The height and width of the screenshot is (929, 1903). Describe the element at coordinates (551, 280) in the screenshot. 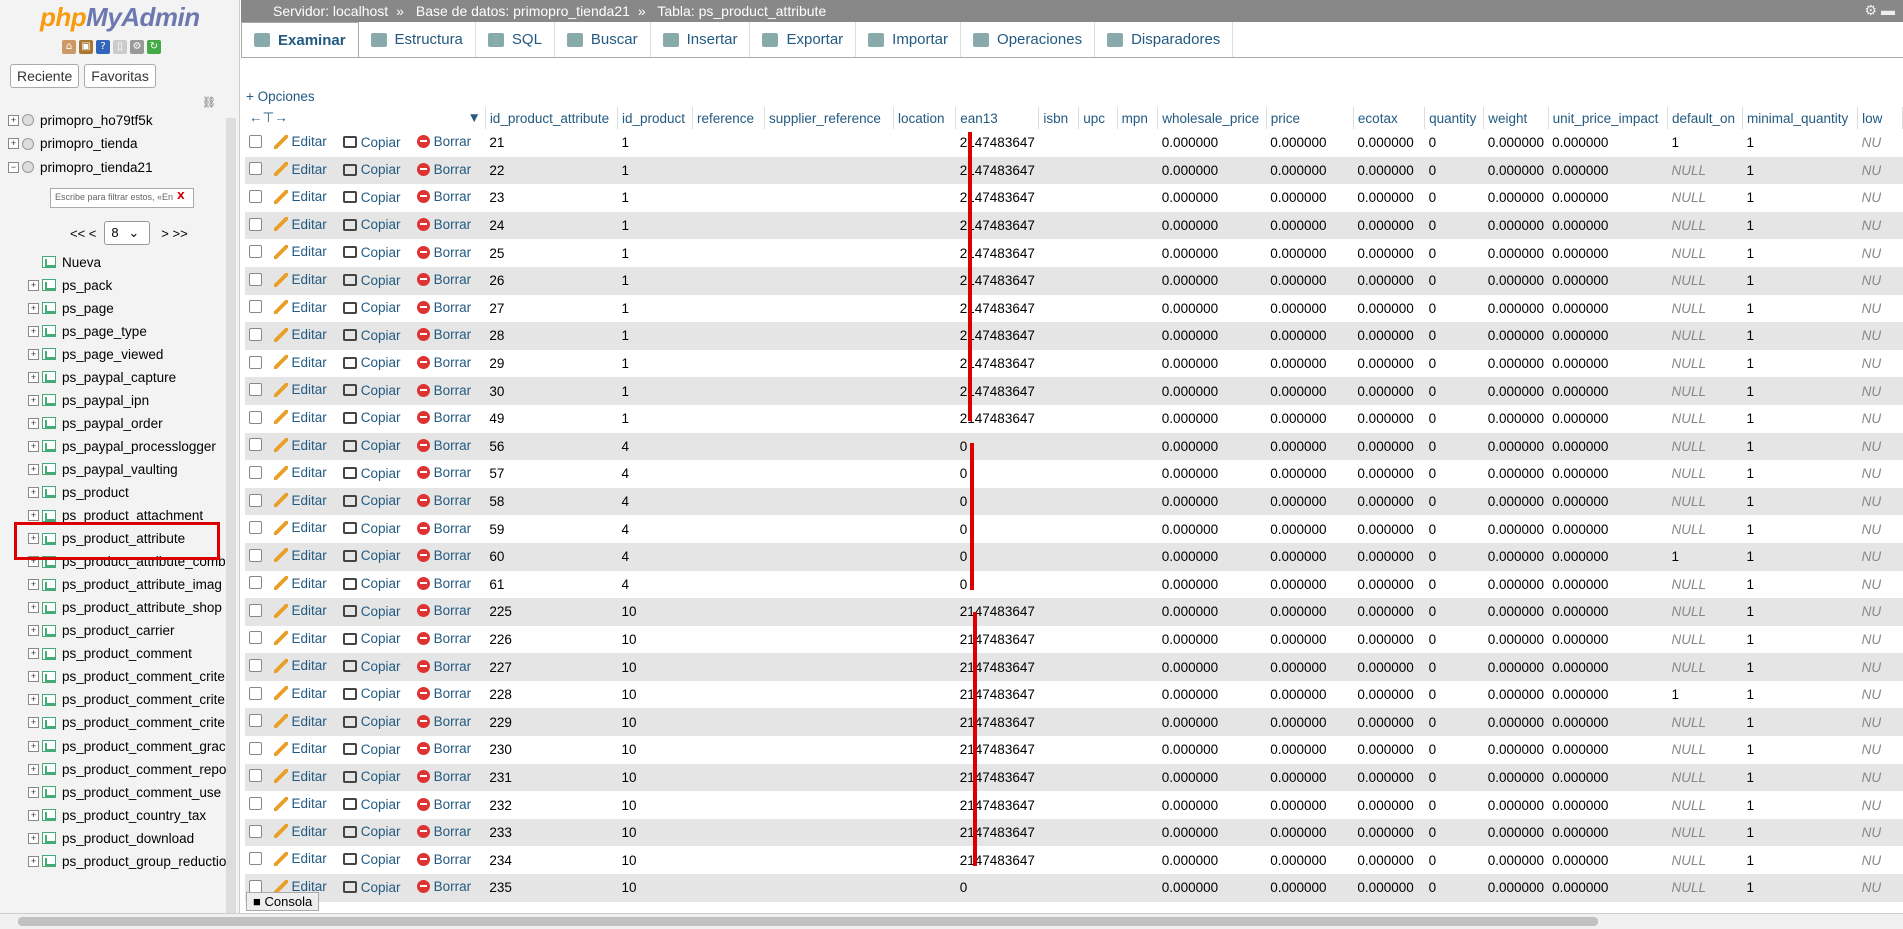

I see `cell: 26` at that location.